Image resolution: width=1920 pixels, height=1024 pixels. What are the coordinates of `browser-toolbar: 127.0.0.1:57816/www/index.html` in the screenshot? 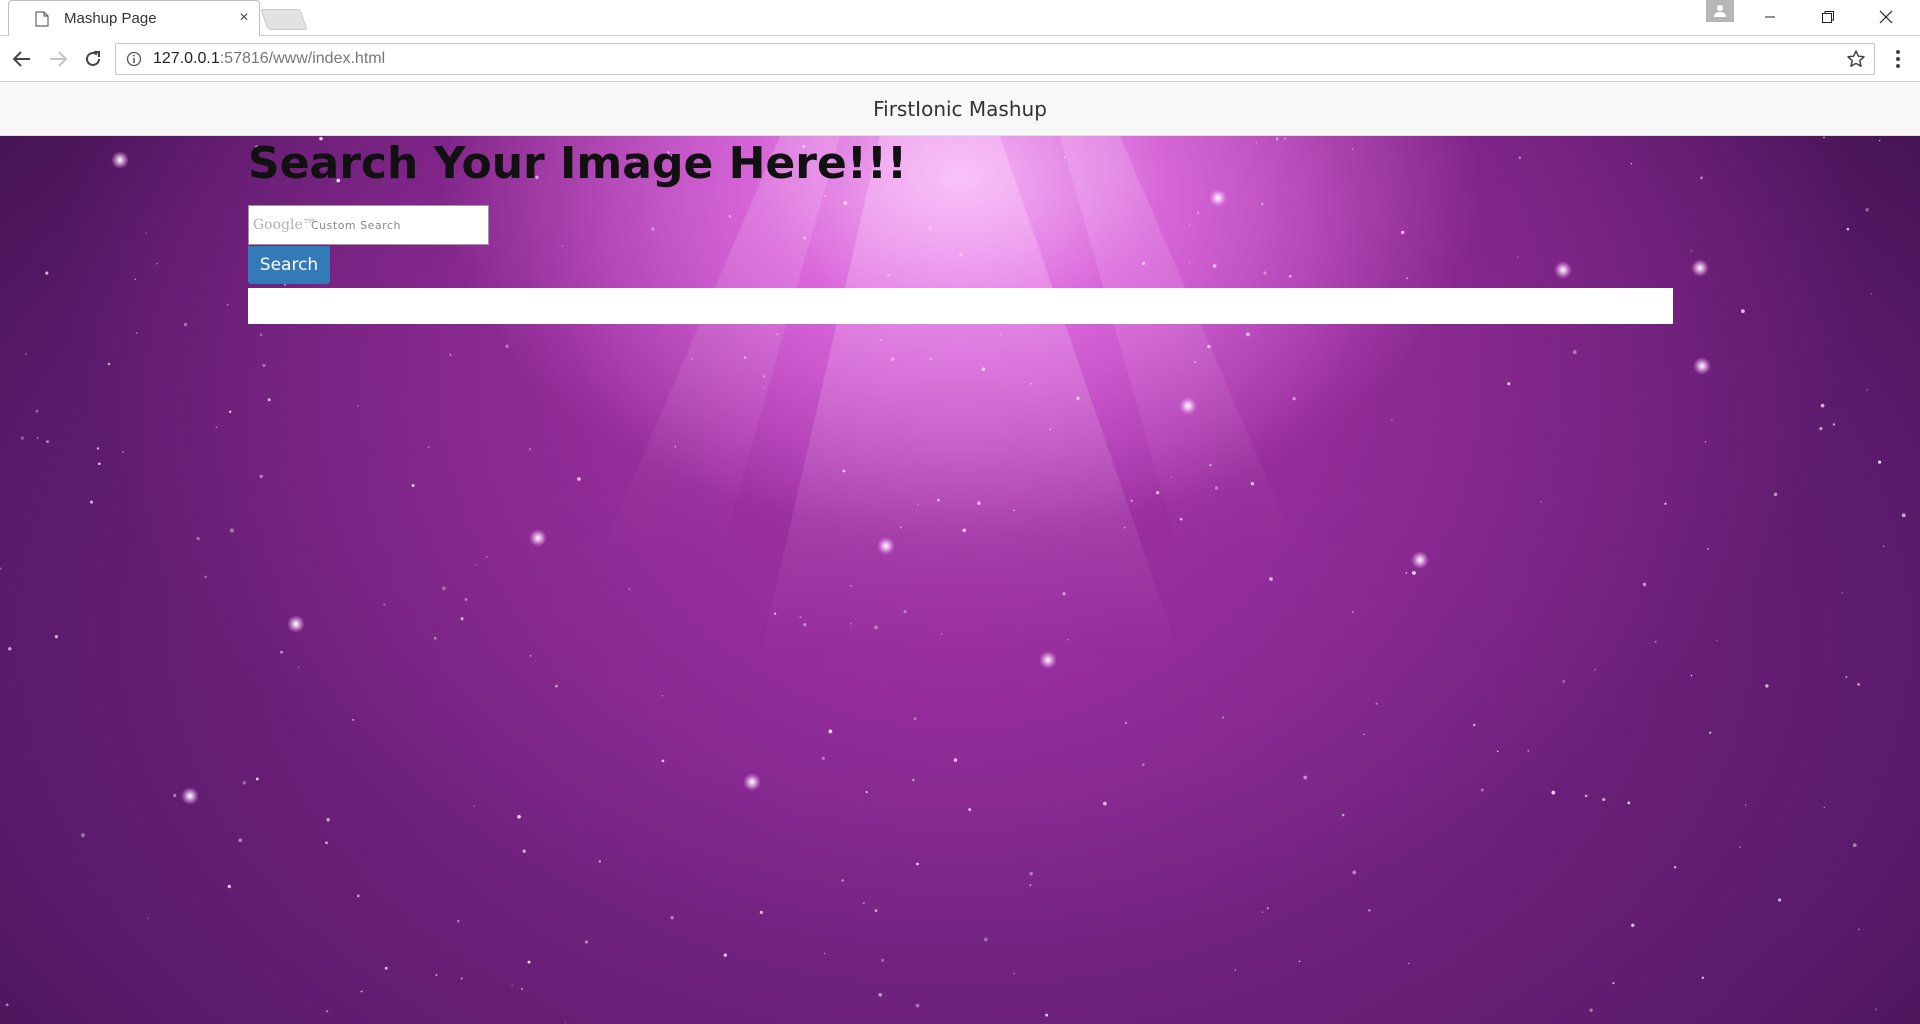 It's located at (960, 59).